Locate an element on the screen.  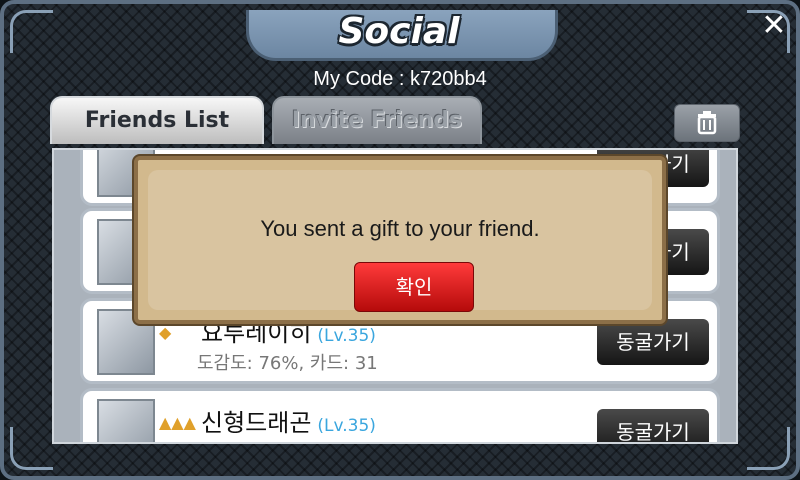
friend-stats: 도감도: 76%, 카드: 31 is located at coordinates (287, 363).